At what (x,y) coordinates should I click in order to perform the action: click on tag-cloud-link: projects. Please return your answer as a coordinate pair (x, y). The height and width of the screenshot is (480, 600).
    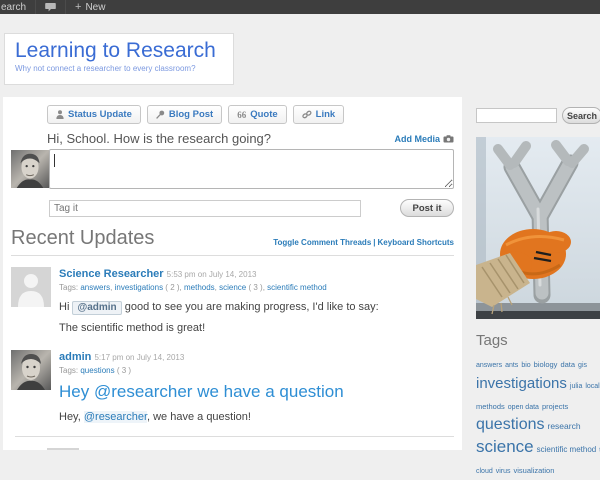
    Looking at the image, I should click on (555, 406).